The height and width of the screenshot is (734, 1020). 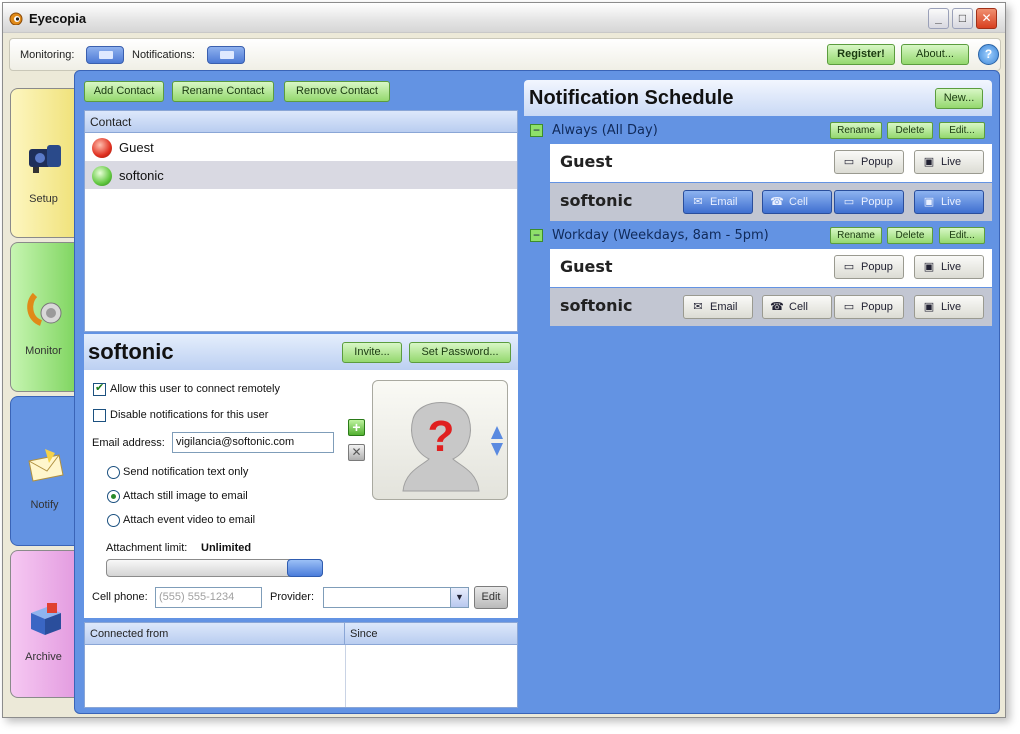 What do you see at coordinates (459, 597) in the screenshot?
I see `chevron-down-icon: ▼` at bounding box center [459, 597].